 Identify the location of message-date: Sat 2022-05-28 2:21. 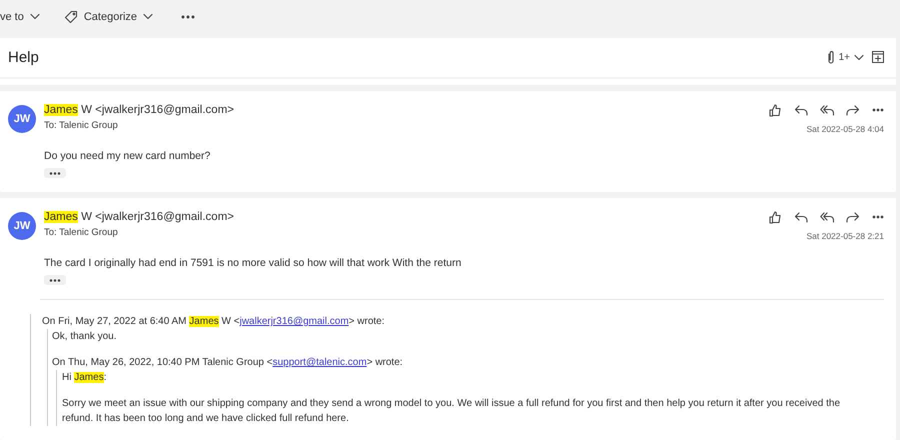
(845, 236).